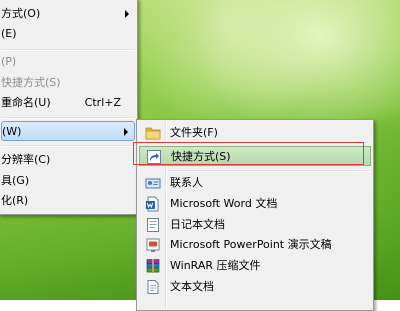 The image size is (400, 311). Describe the element at coordinates (31, 82) in the screenshot. I see `menu-item-label: 快捷方式(S)` at that location.